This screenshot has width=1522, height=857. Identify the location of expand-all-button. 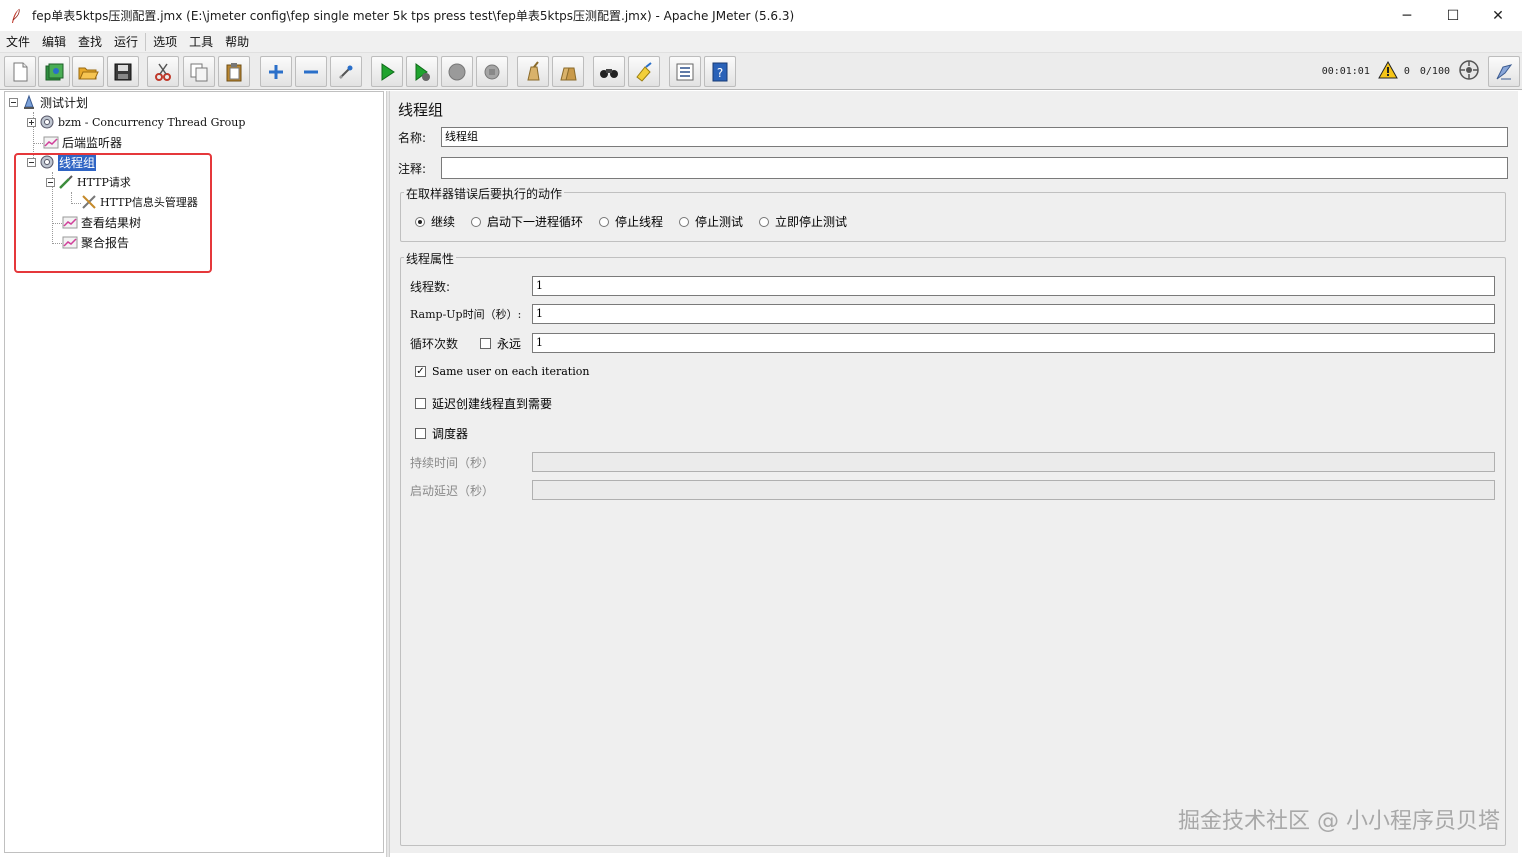
(276, 71).